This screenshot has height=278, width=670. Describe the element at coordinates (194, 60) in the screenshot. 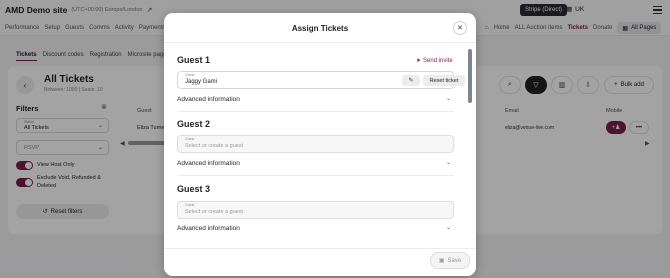

I see `guest-1-title: Guest 1` at that location.